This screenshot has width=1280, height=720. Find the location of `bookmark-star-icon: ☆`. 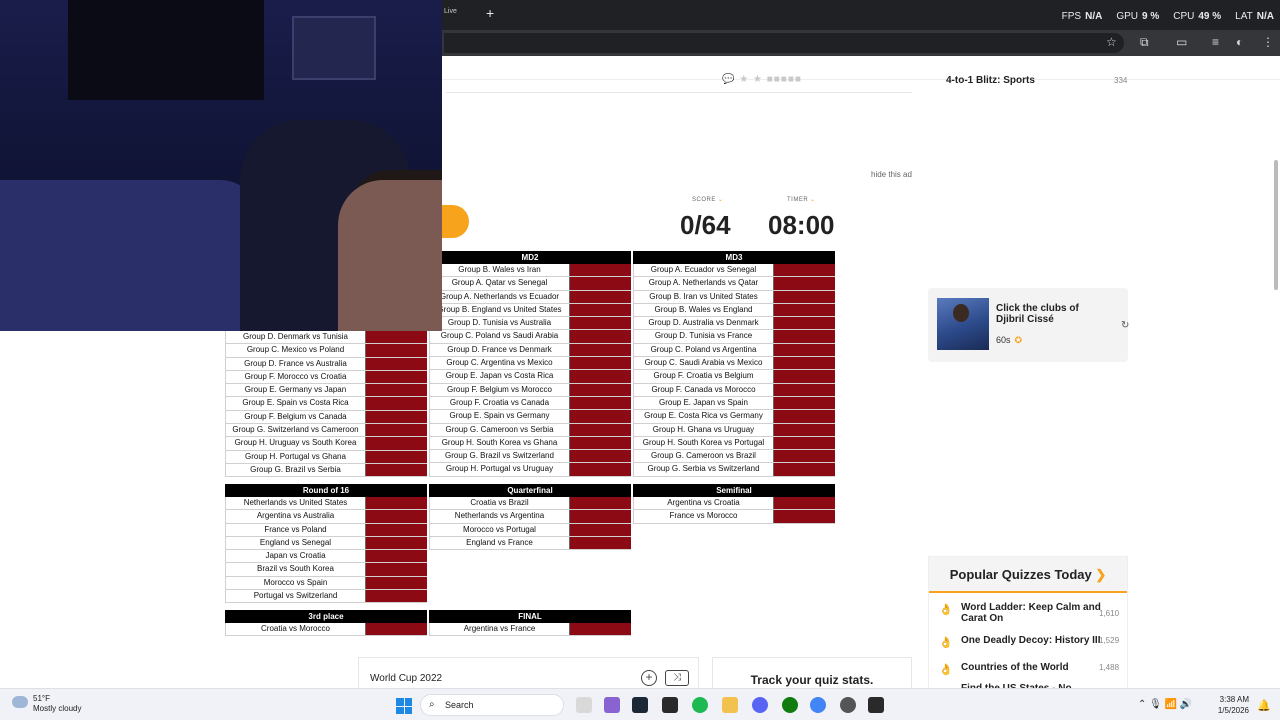

bookmark-star-icon: ☆ is located at coordinates (1111, 42).